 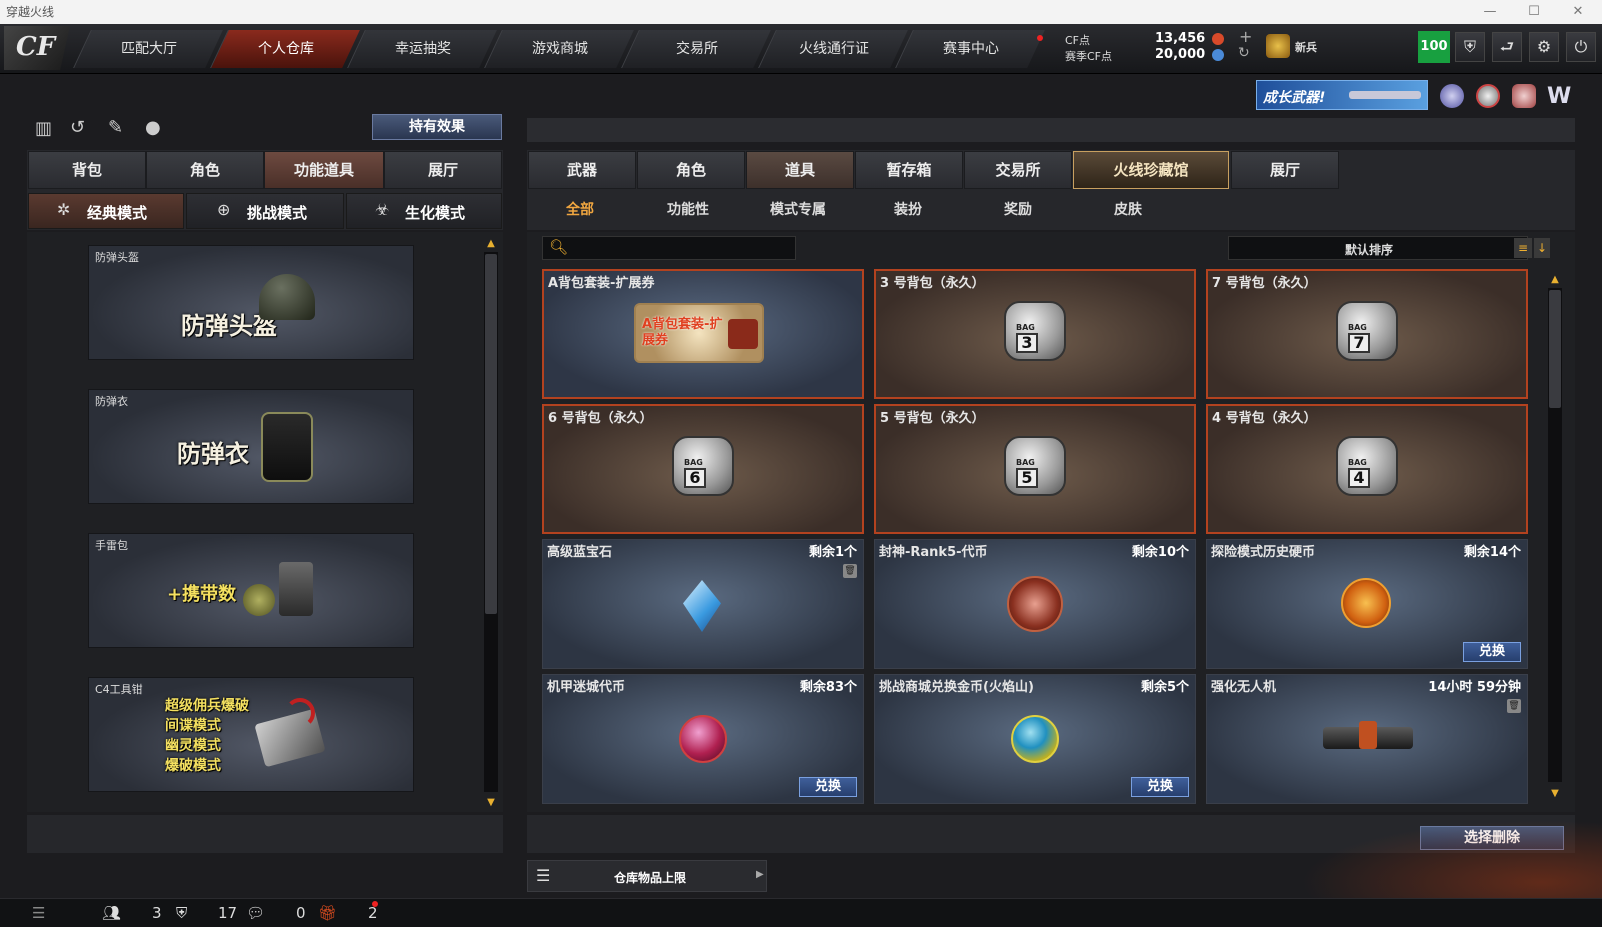 I want to click on refresh-icon: ↻, so click(x=1244, y=53).